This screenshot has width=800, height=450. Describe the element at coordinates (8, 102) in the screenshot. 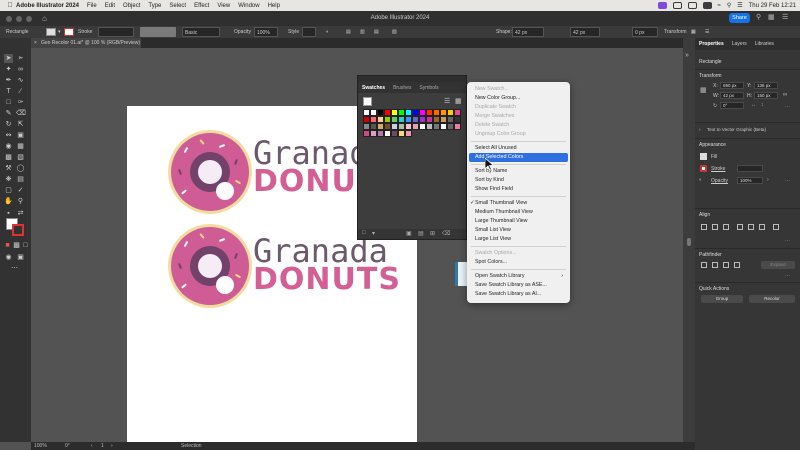

I see `rectangle-tool-icon: □` at that location.